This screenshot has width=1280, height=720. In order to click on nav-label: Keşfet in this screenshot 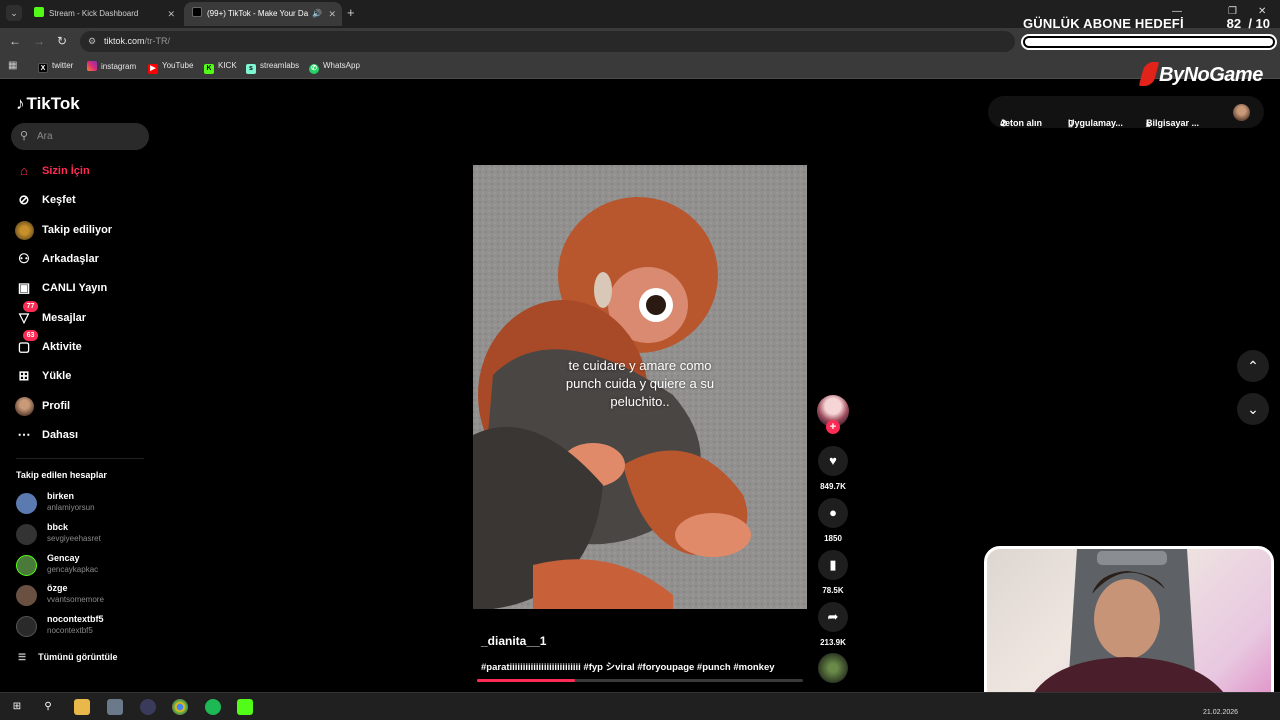, I will do `click(59, 200)`.